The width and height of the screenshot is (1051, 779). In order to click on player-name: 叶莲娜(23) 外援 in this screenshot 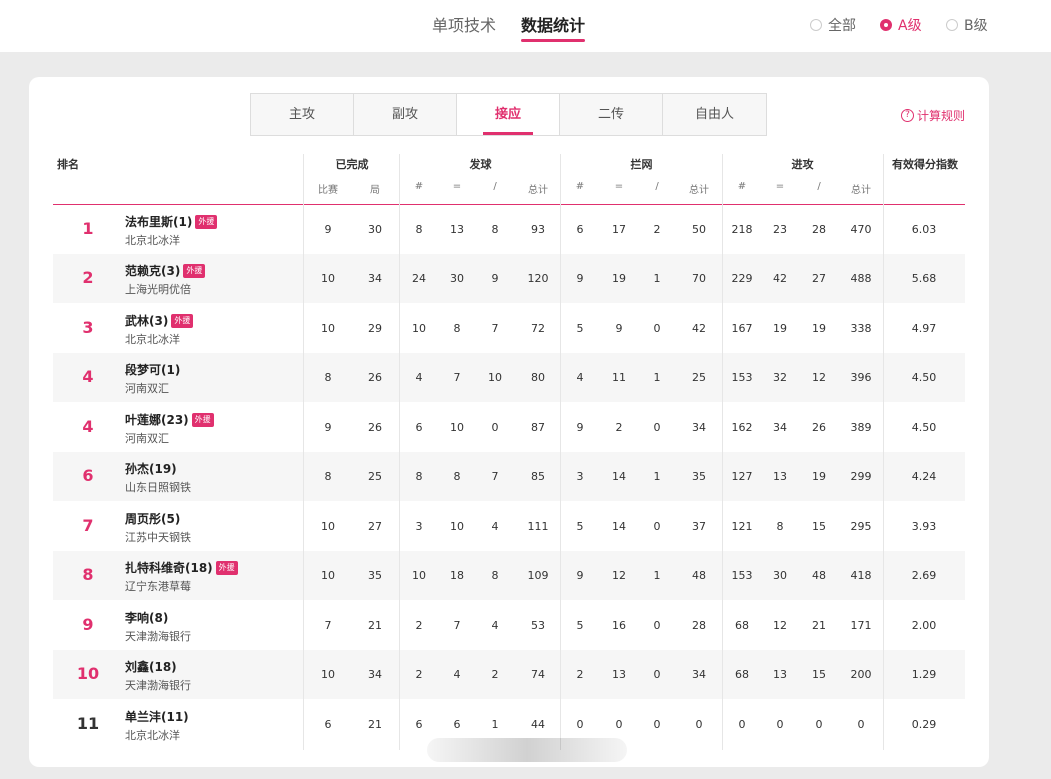, I will do `click(169, 419)`.